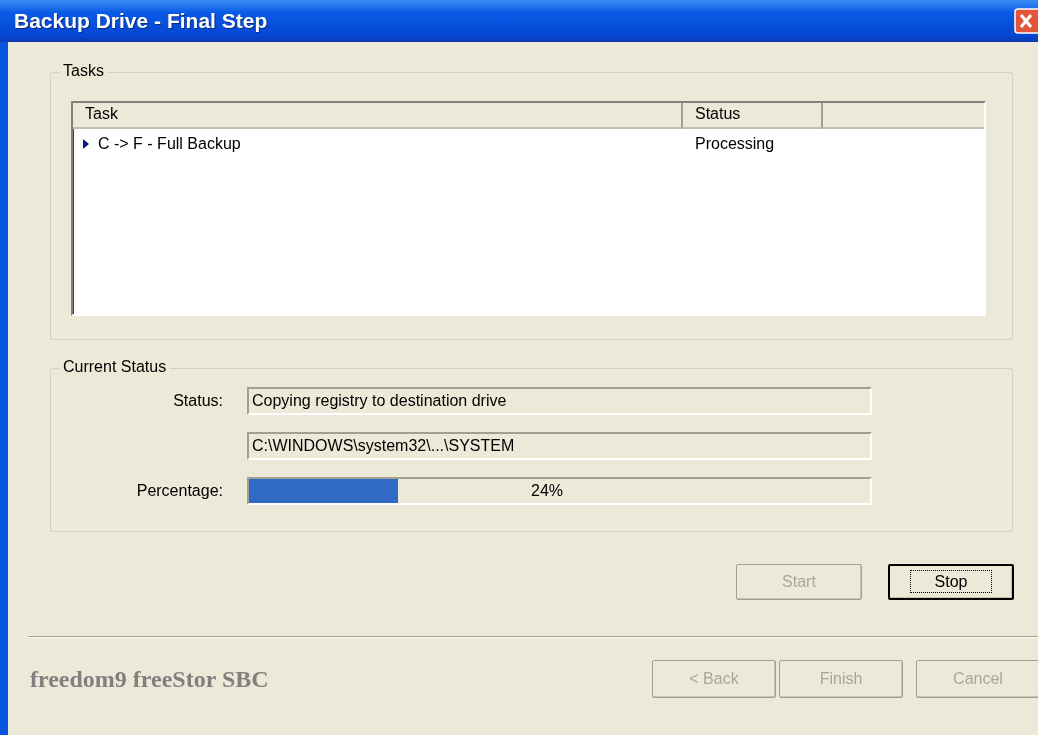 This screenshot has width=1038, height=735. I want to click on path-field: C:\WINDOWS\system32\...\SYSTEM, so click(559, 446).